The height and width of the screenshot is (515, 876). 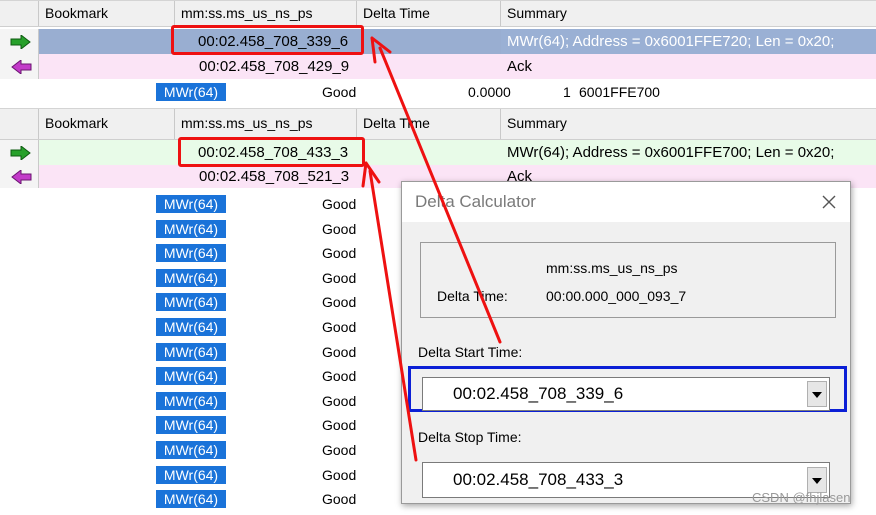 I want to click on watermark: CSDN @fhjlasen, so click(x=801, y=497).